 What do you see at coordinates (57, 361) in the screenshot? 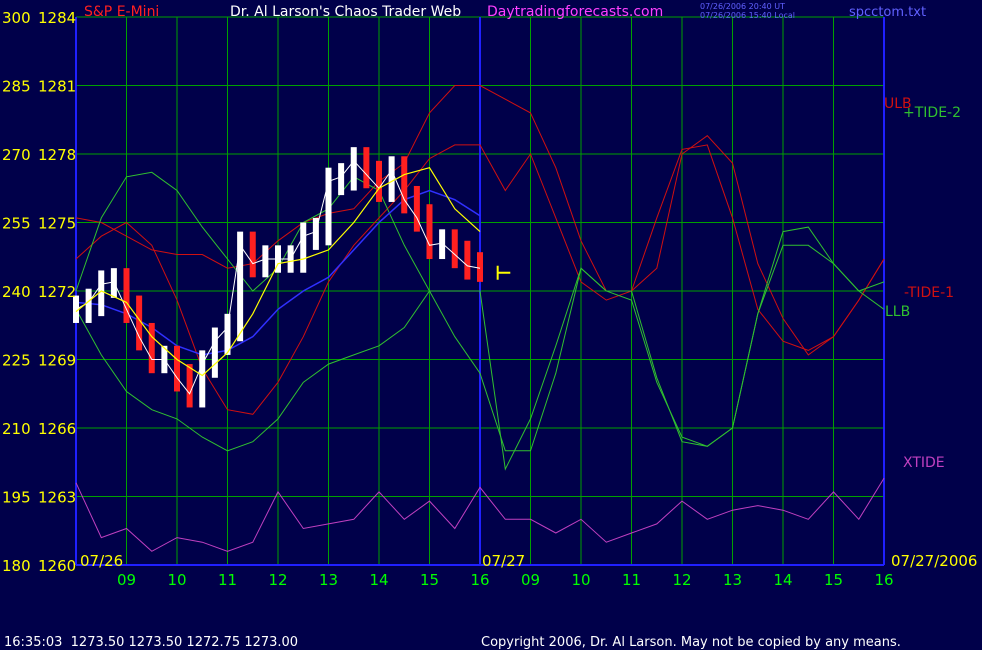
I see `y-tick-price: 1269` at bounding box center [57, 361].